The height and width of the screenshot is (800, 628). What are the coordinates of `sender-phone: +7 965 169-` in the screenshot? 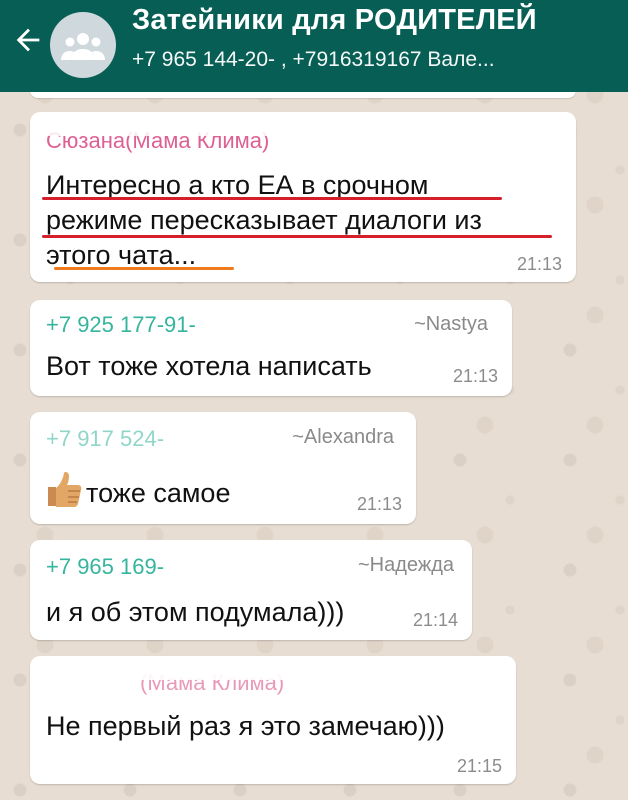 It's located at (105, 566).